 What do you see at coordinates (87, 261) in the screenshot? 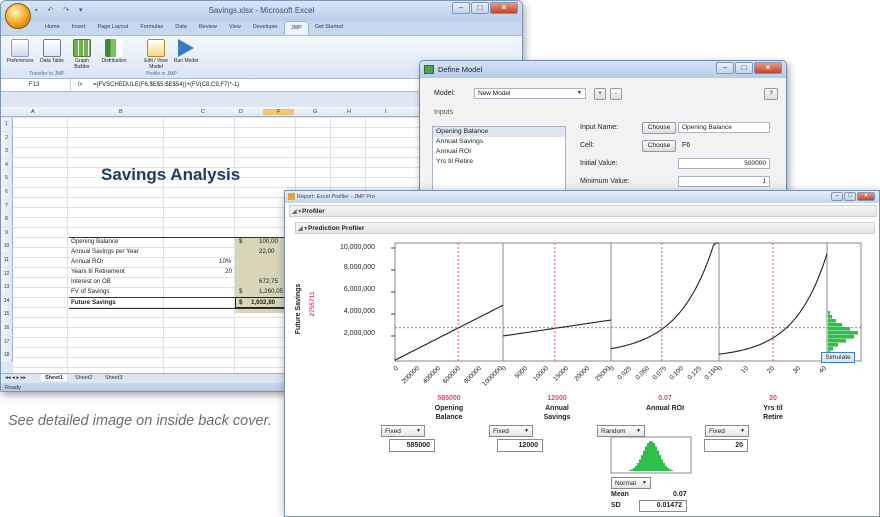
I see `cell-label: Annual ROI` at bounding box center [87, 261].